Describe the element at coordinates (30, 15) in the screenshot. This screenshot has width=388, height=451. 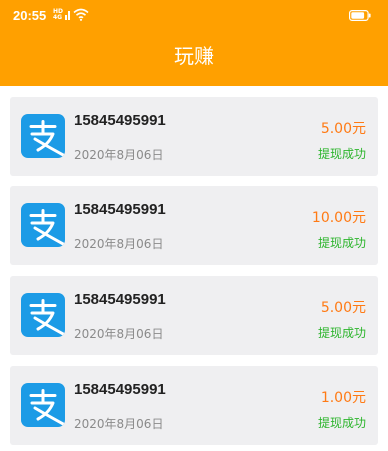
I see `status-time: 20:55` at that location.